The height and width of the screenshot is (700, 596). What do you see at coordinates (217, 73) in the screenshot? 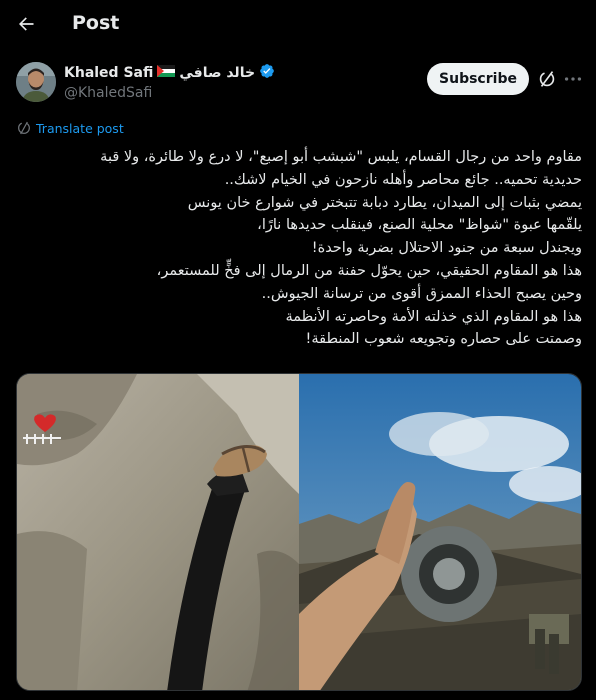
I see `author-arabic-name: خالد صافي` at bounding box center [217, 73].